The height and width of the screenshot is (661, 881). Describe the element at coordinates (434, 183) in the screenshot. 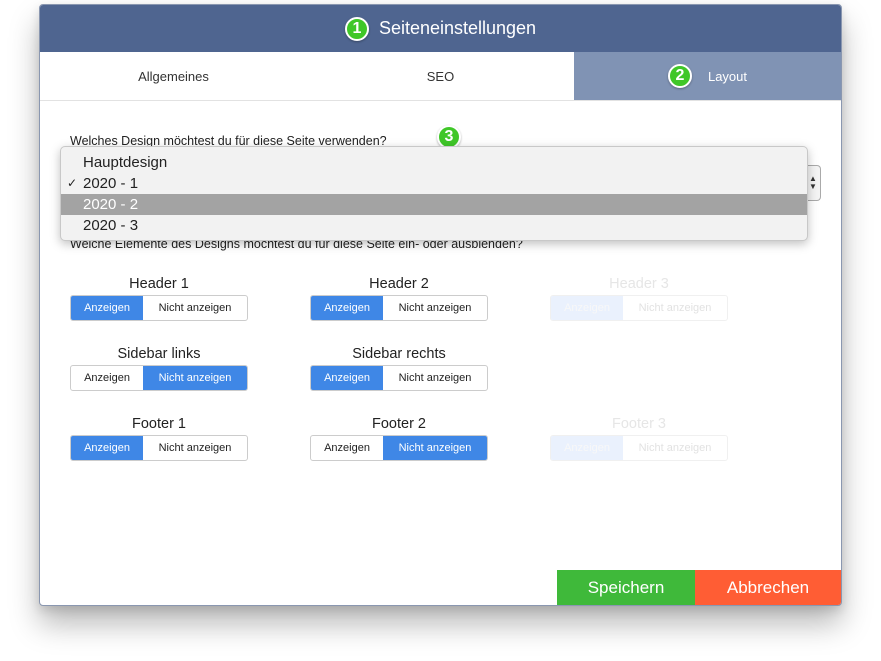

I see `dropdown-option-2020-1: ✓ 2020 - 1` at that location.